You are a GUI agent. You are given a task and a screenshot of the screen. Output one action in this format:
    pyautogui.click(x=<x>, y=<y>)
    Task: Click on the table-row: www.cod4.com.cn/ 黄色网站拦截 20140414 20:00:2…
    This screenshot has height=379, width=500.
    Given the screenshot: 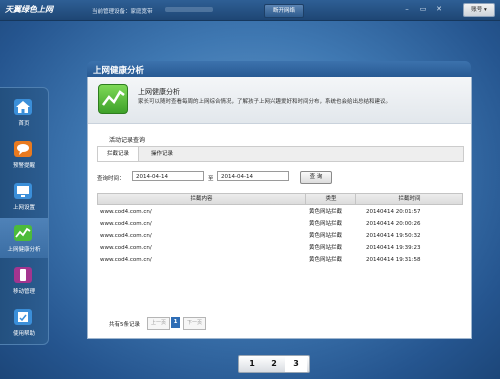 What is the action you would take?
    pyautogui.click(x=279, y=224)
    